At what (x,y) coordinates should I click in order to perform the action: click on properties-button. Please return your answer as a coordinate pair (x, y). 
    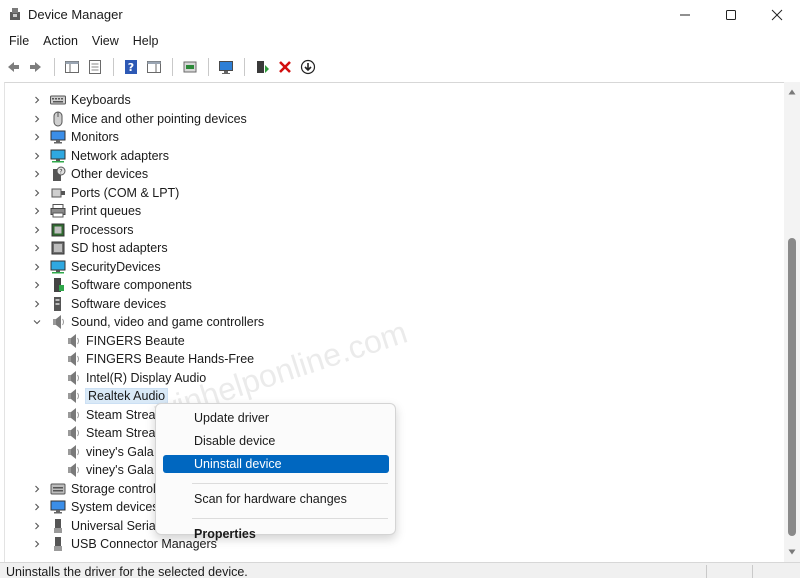
    Looking at the image, I should click on (95, 67).